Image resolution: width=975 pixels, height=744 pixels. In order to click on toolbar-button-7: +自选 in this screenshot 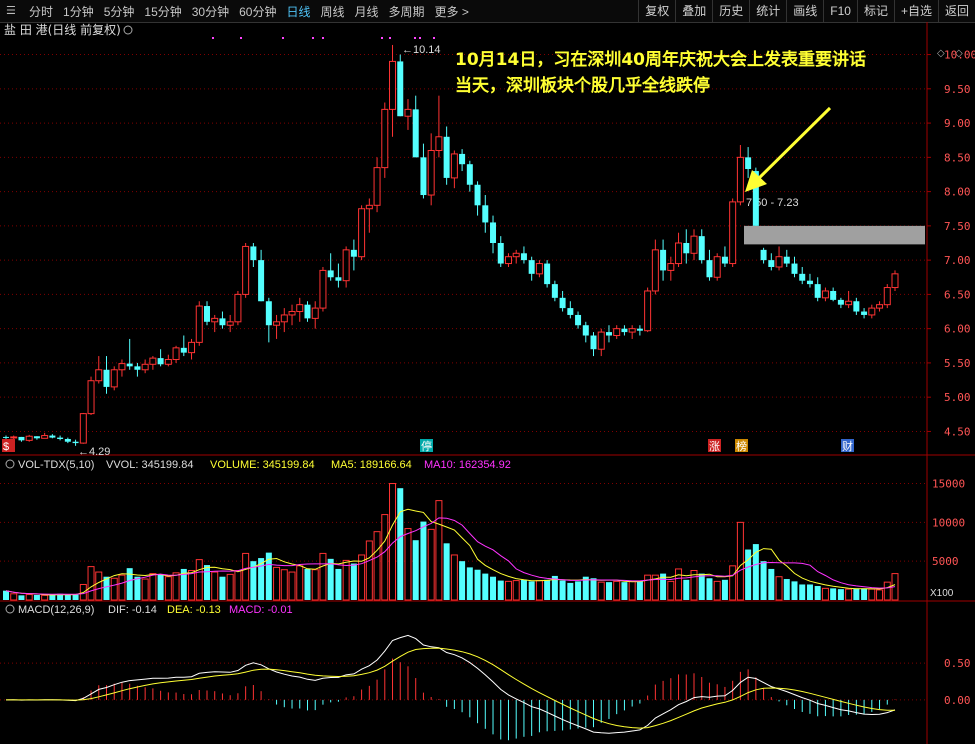, I will do `click(915, 11)`.